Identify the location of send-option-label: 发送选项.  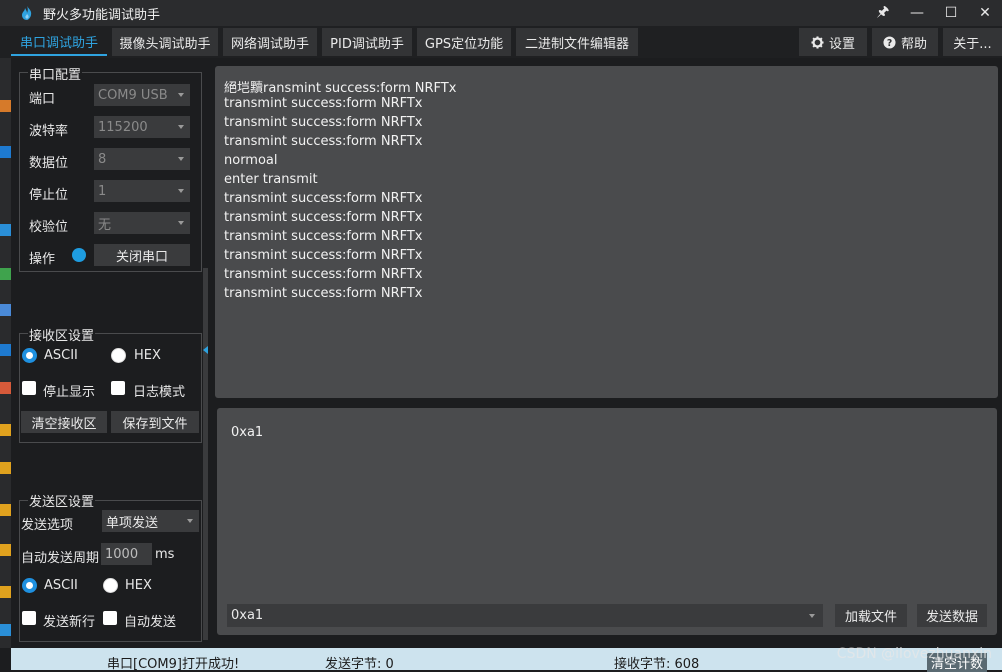
(47, 525).